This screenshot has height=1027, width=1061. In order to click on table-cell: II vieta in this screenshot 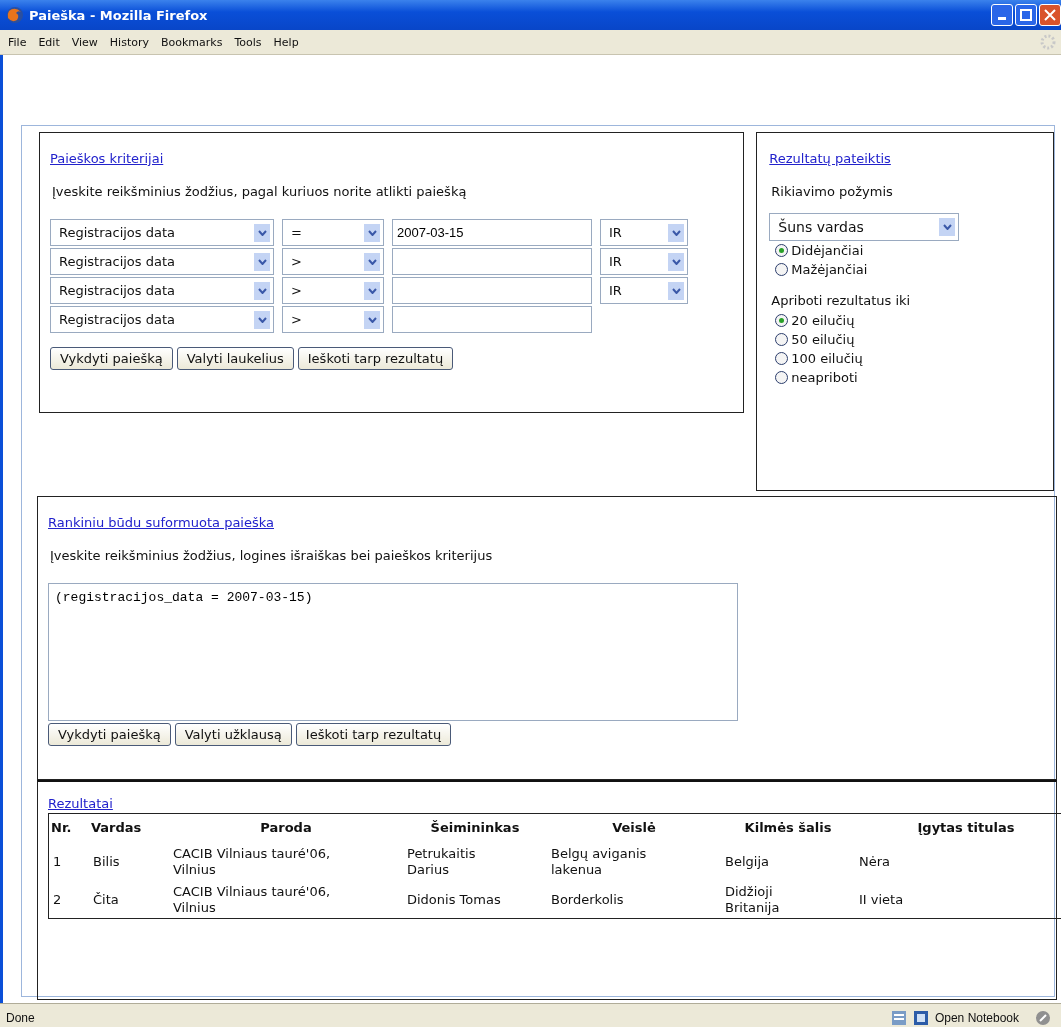, I will do `click(958, 899)`.